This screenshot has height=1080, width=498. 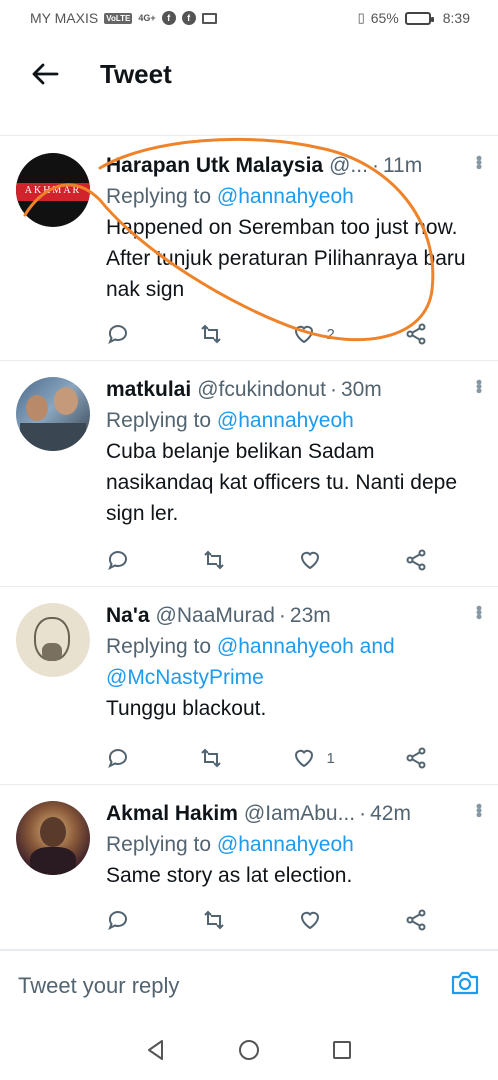 What do you see at coordinates (361, 17) in the screenshot?
I see `vibrate-icon: ▯` at bounding box center [361, 17].